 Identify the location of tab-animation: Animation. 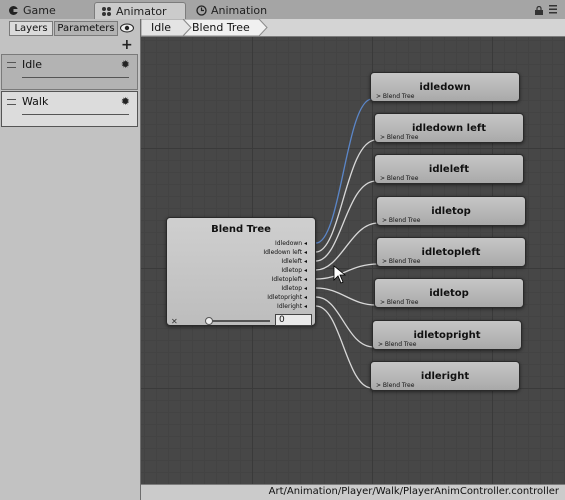
(231, 10).